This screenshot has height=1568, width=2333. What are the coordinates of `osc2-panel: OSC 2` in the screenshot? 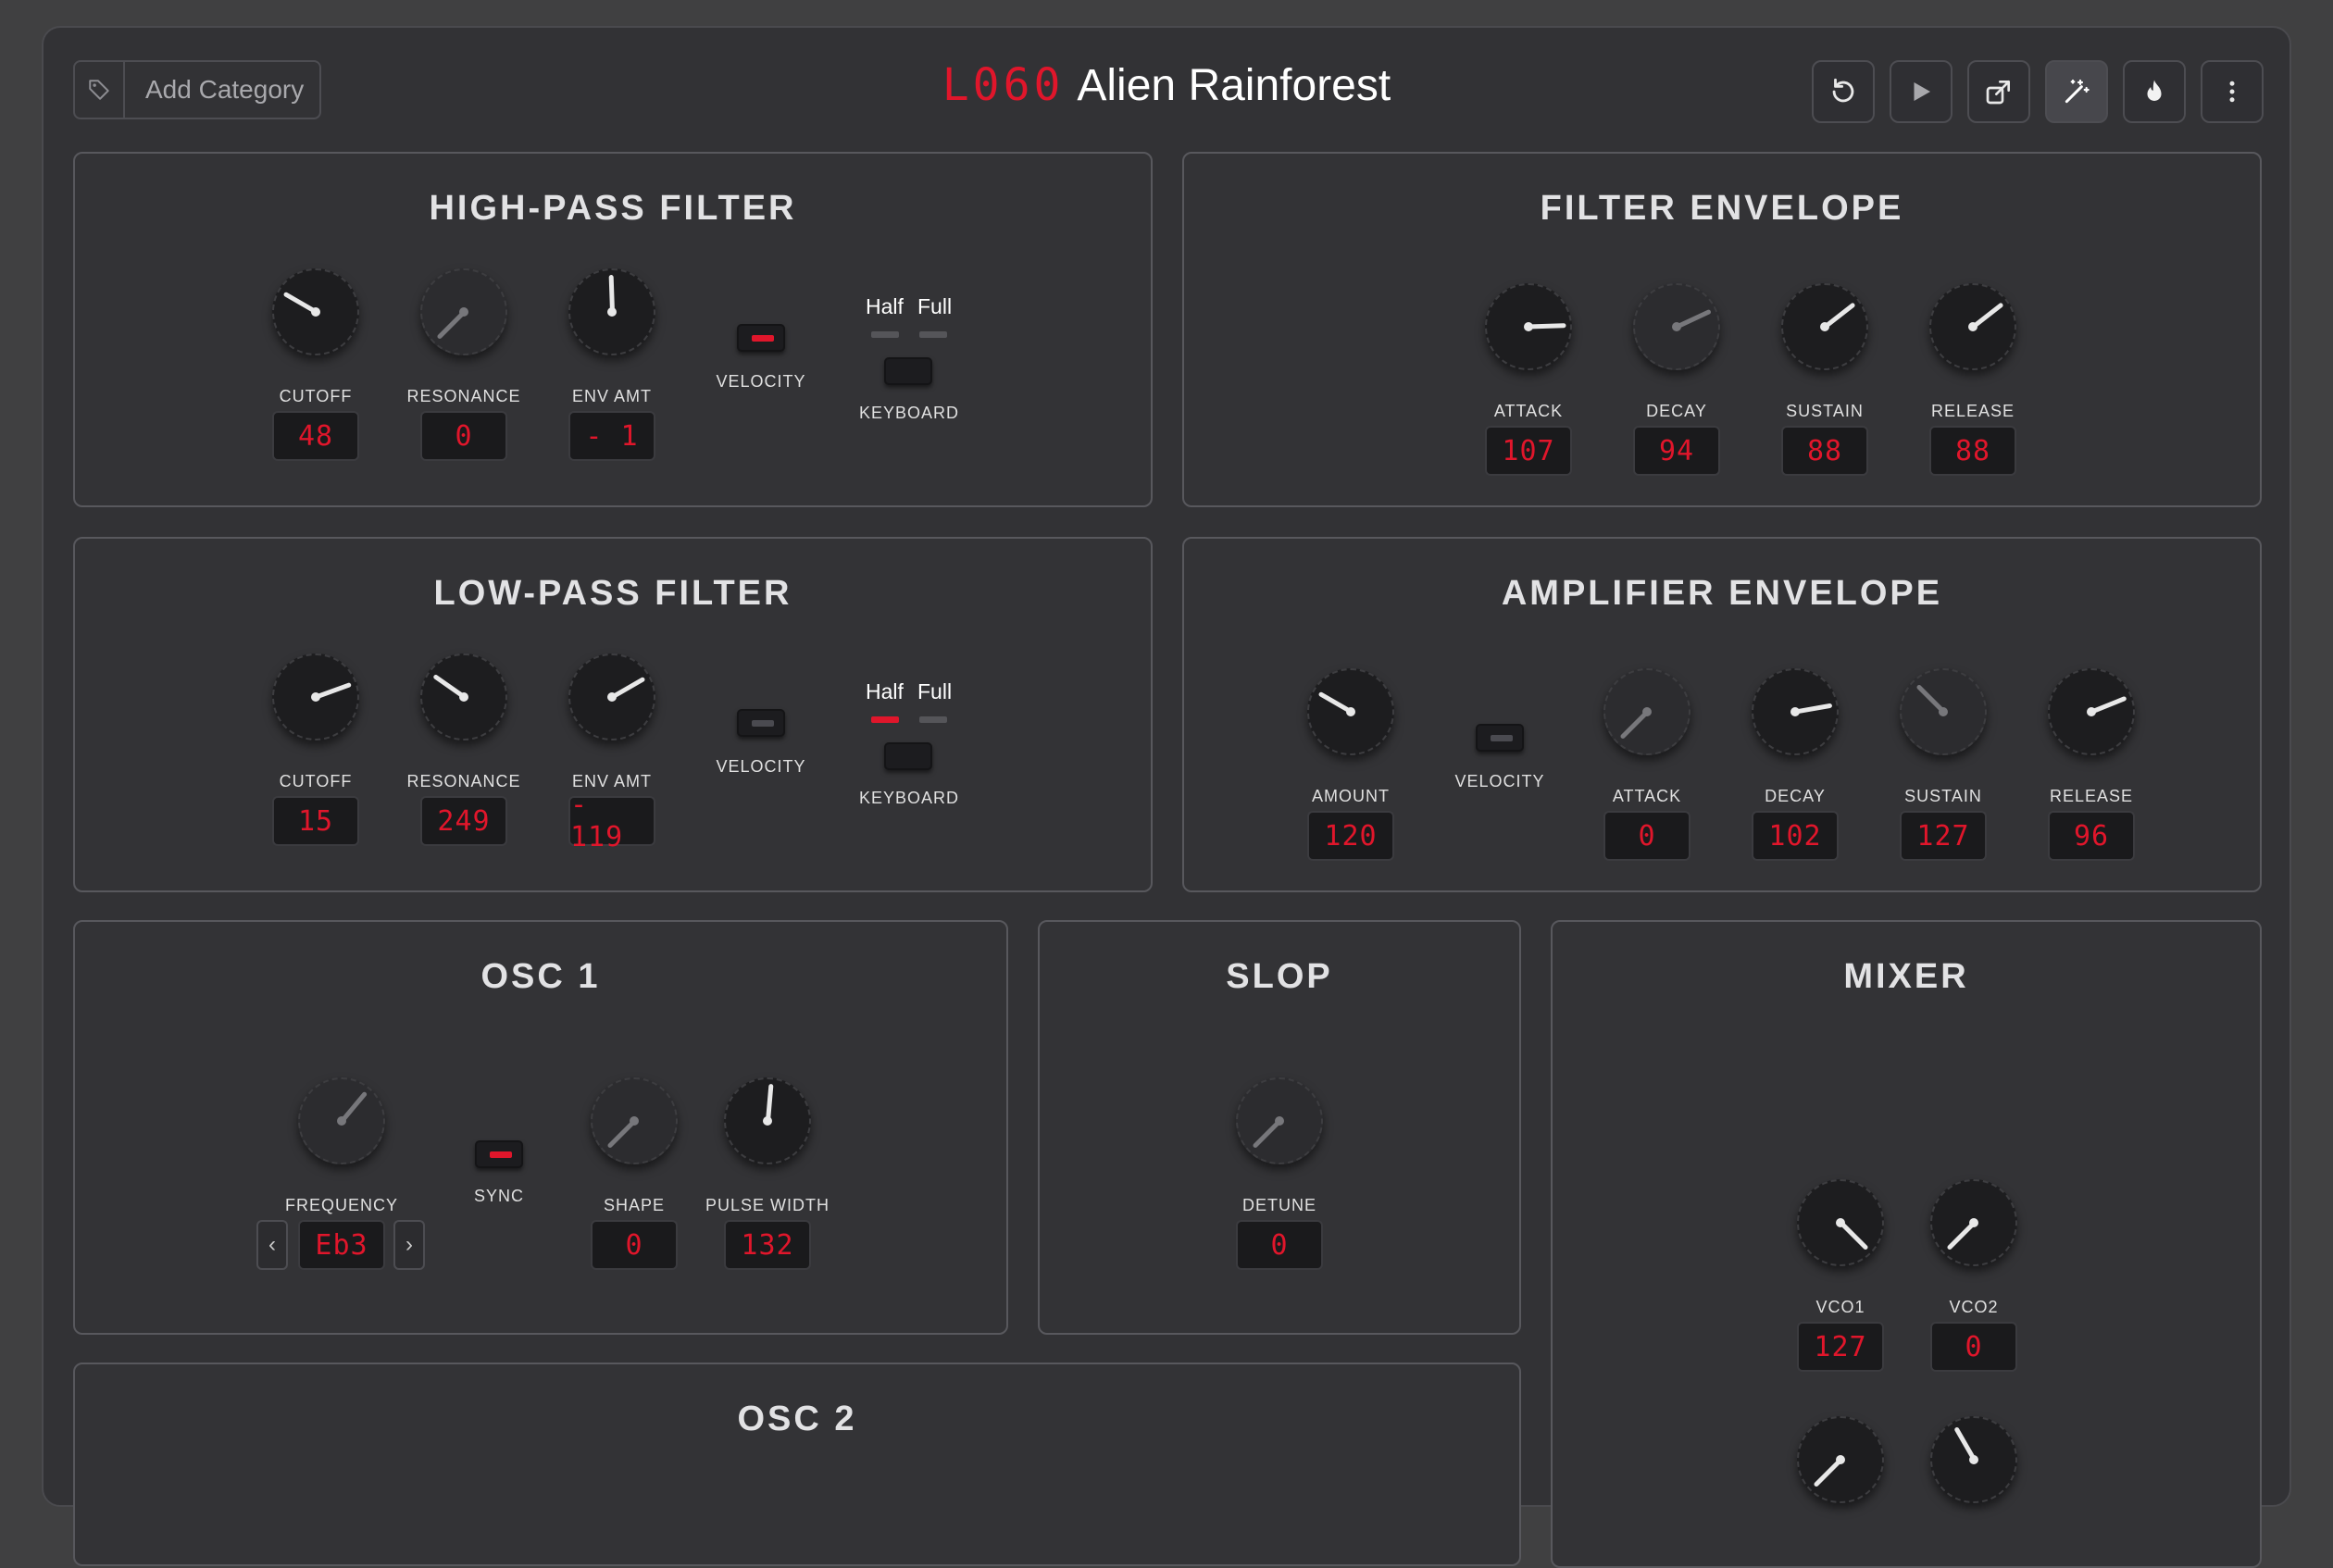 It's located at (797, 1464).